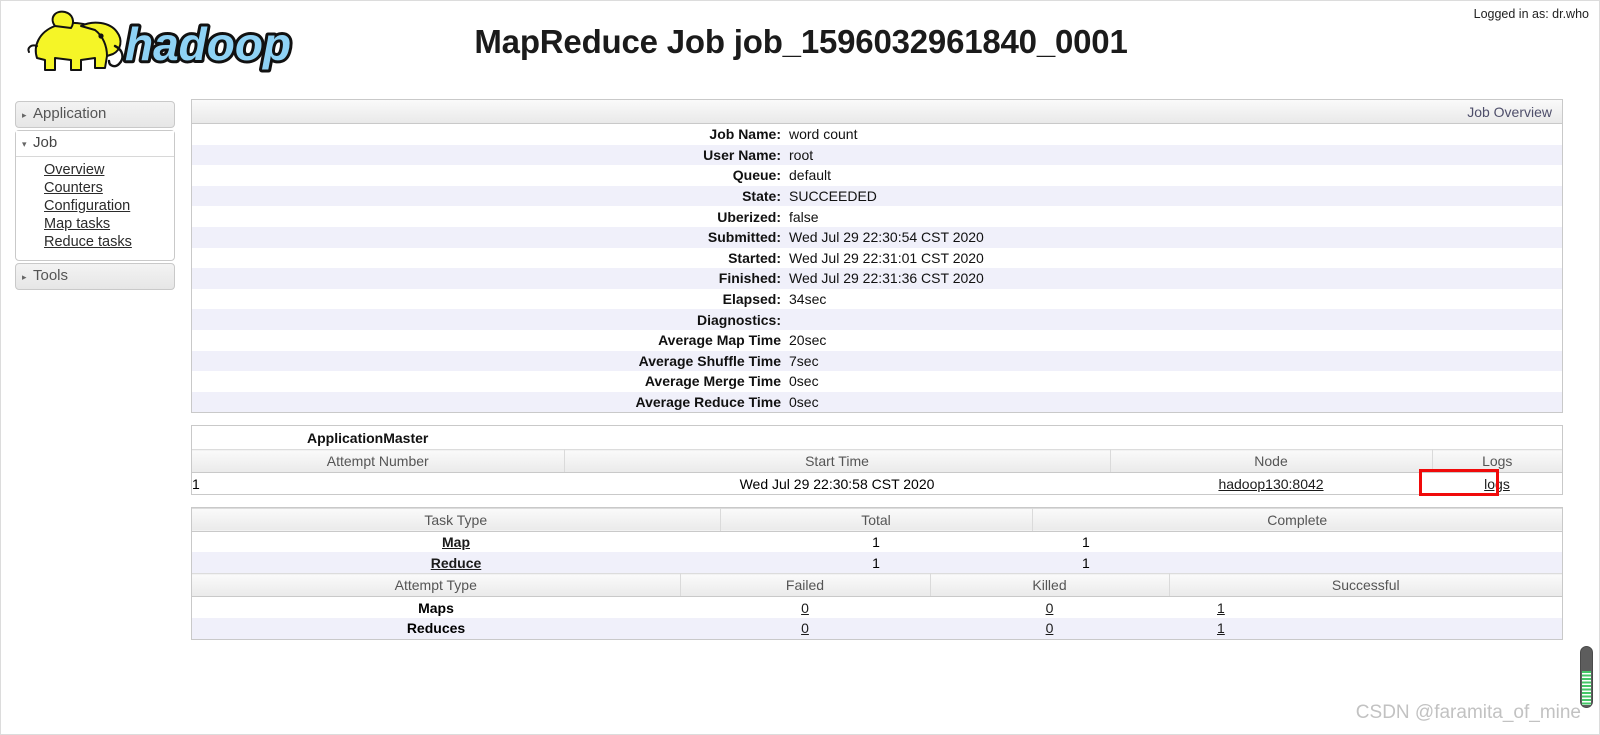  Describe the element at coordinates (877, 134) in the screenshot. I see `table-row: Job Name: word count` at that location.